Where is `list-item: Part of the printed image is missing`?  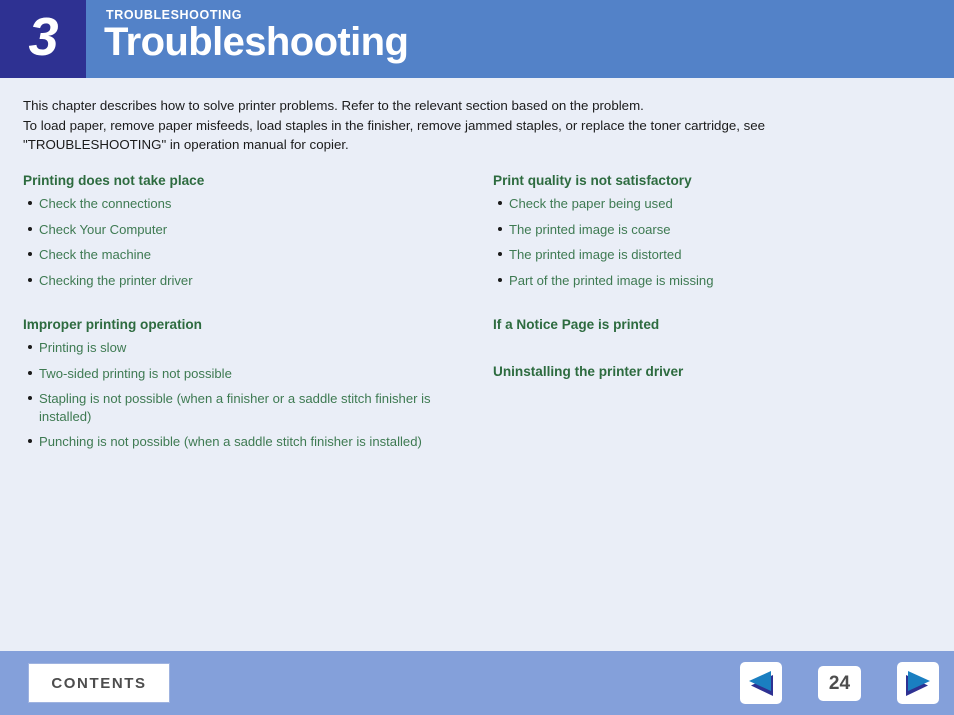 list-item: Part of the printed image is missing is located at coordinates (713, 281).